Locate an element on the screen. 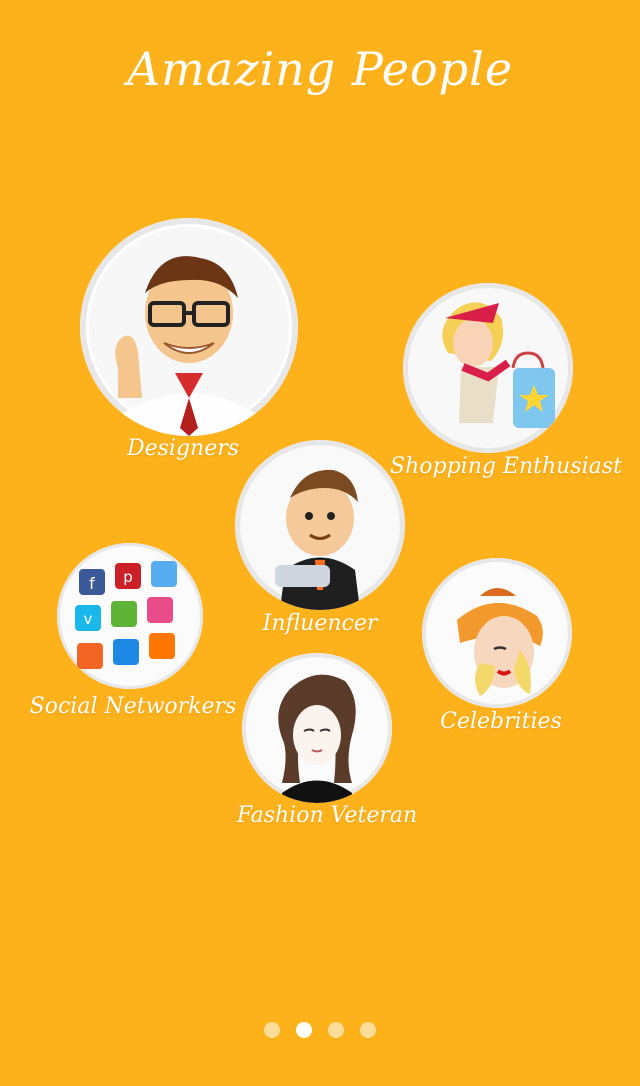 The height and width of the screenshot is (1086, 640). fashion-veteran-bubble is located at coordinates (317, 728).